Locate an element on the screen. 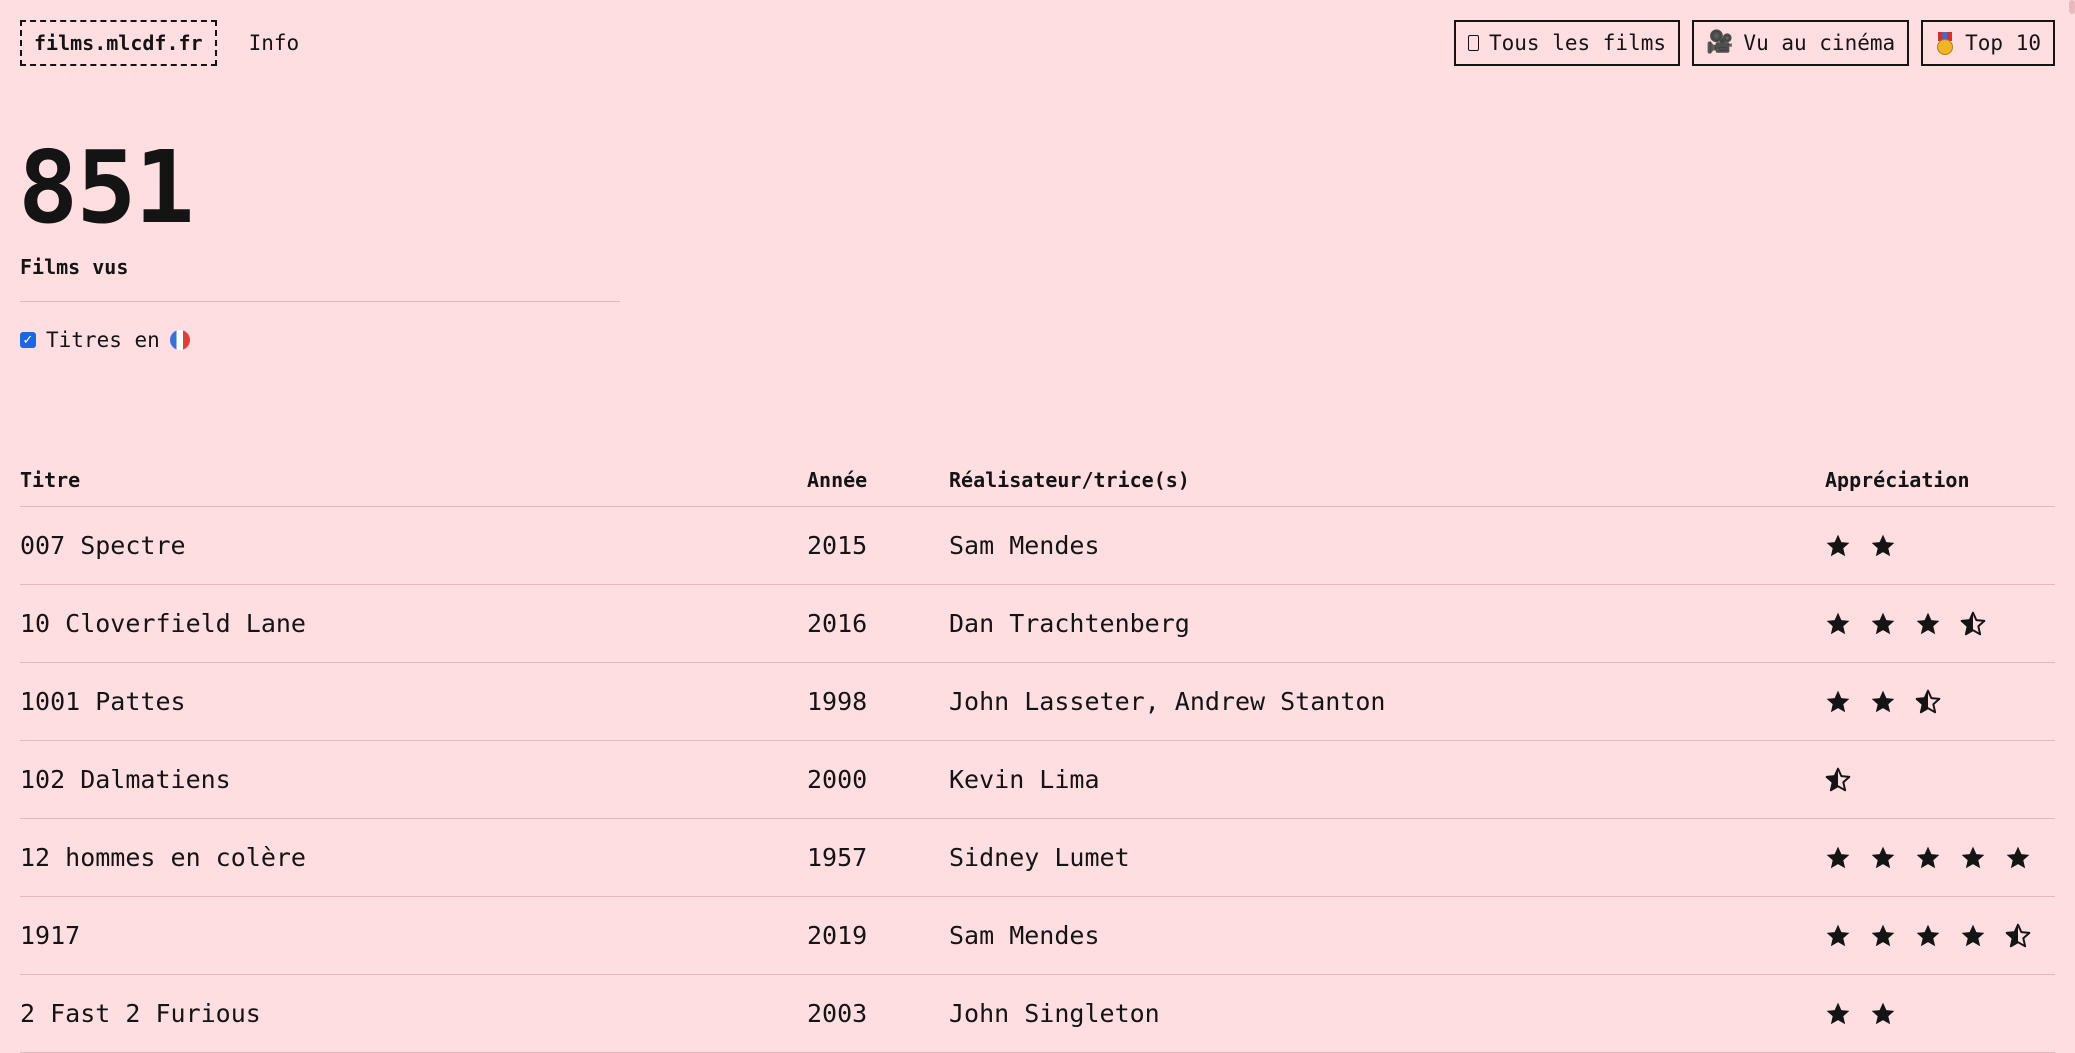  header-left: films.mlcdf.fr Info is located at coordinates (159, 43).